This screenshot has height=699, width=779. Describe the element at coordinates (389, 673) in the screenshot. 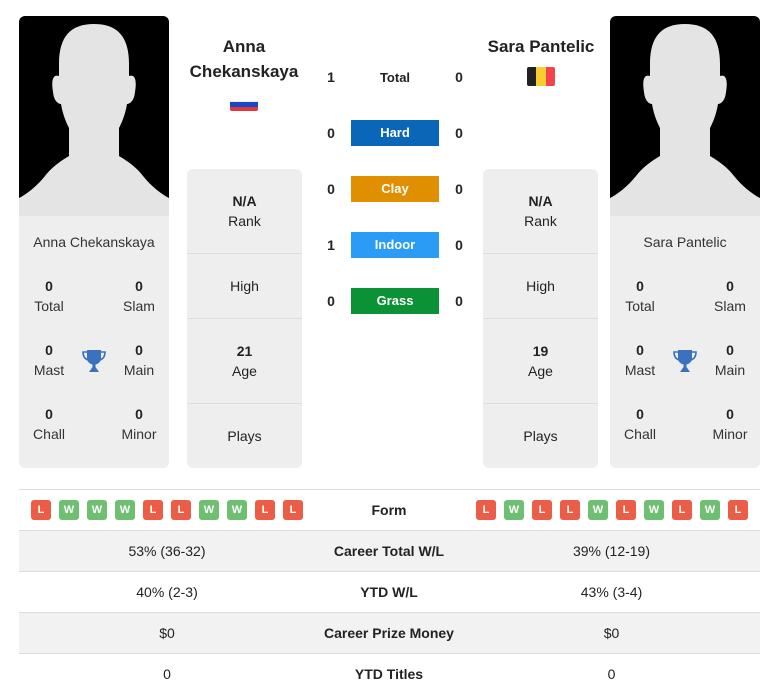

I see `table-row: 0 YTD Titles 0` at that location.